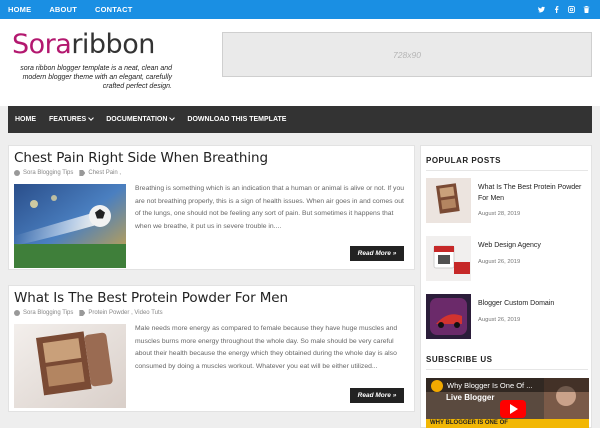  I want to click on popular-post-title: Blogger Custom Domain, so click(534, 303).